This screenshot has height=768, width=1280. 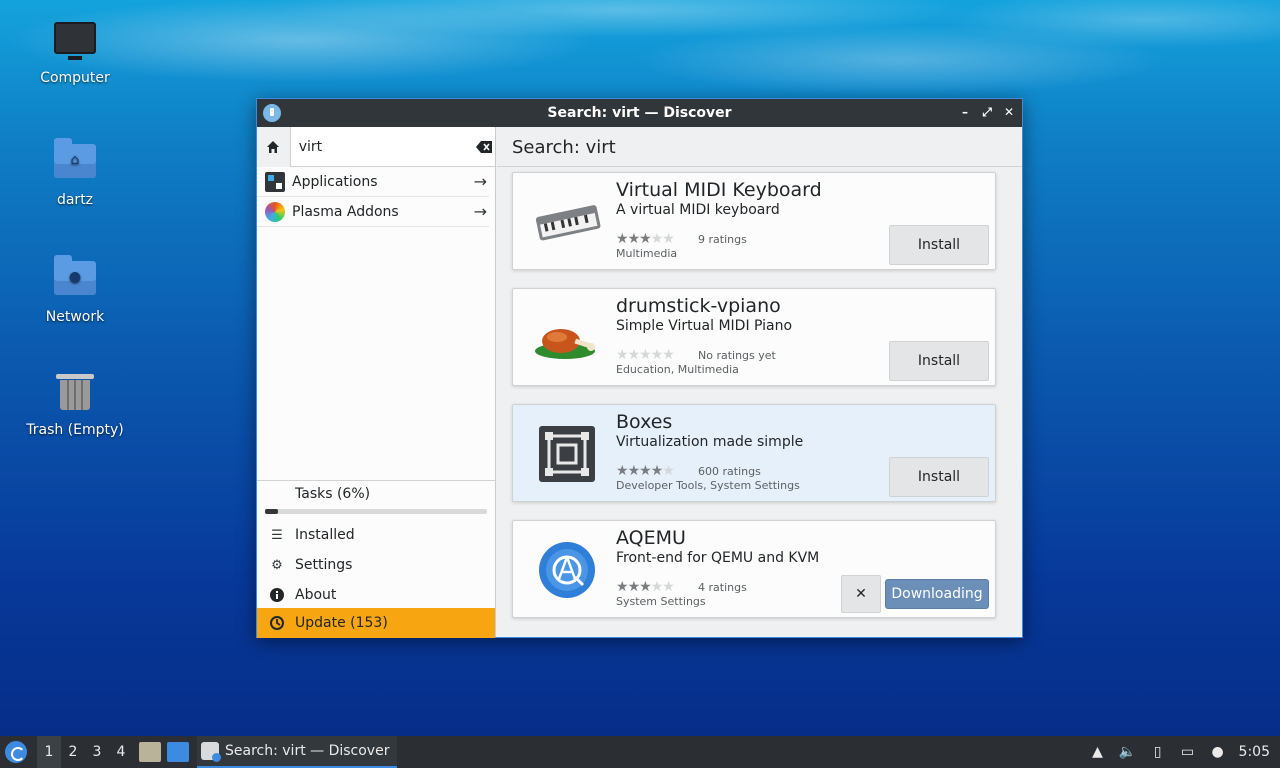 What do you see at coordinates (275, 211) in the screenshot?
I see `plasma-addons-icon` at bounding box center [275, 211].